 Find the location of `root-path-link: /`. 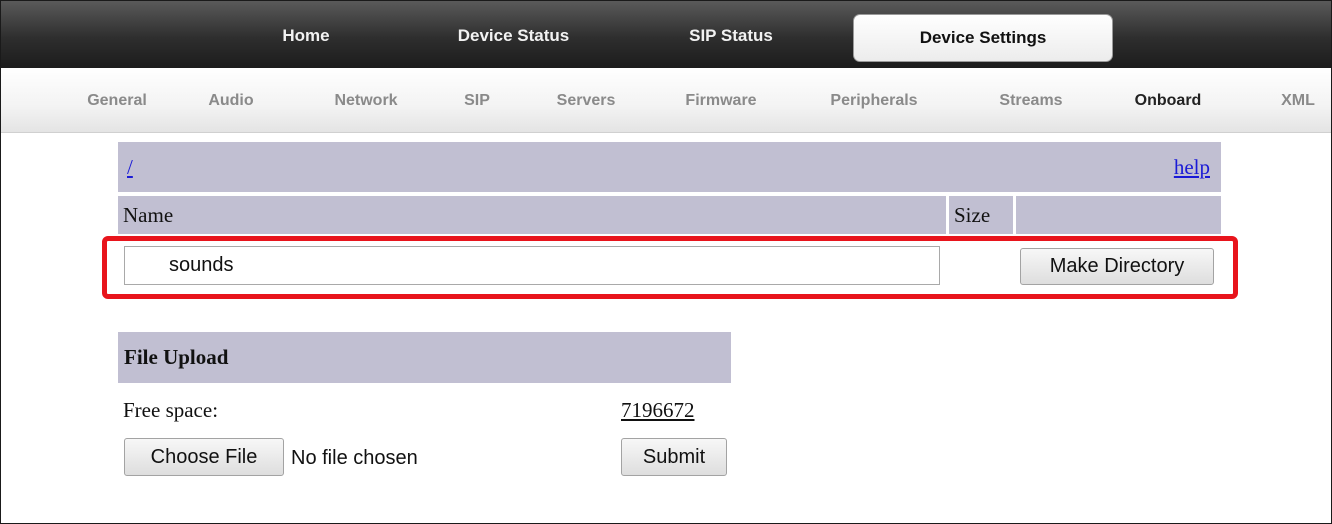

root-path-link: / is located at coordinates (130, 167).